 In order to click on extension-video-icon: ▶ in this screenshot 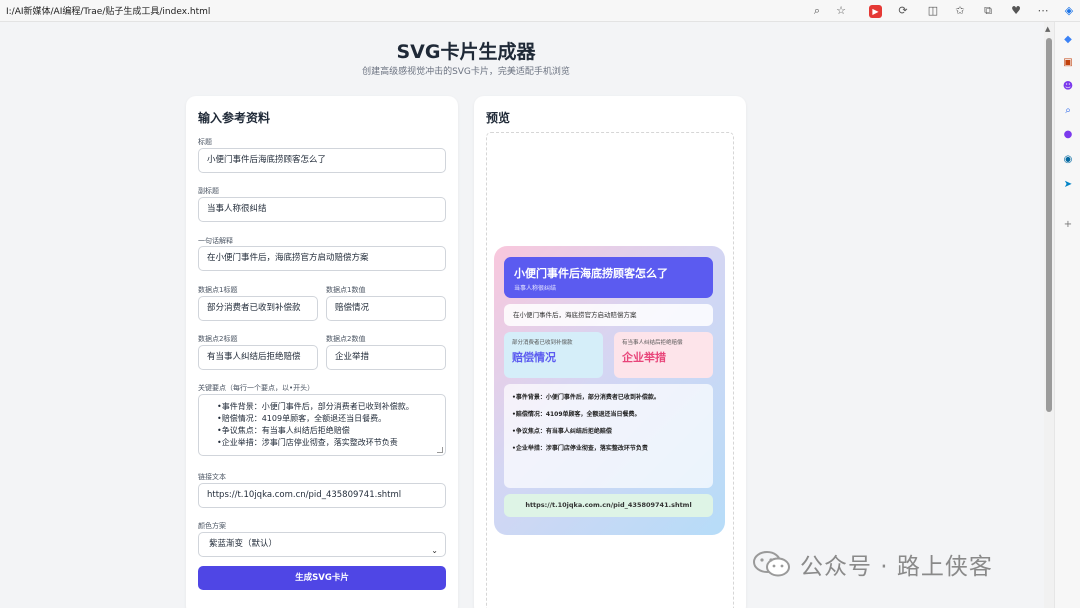, I will do `click(875, 11)`.